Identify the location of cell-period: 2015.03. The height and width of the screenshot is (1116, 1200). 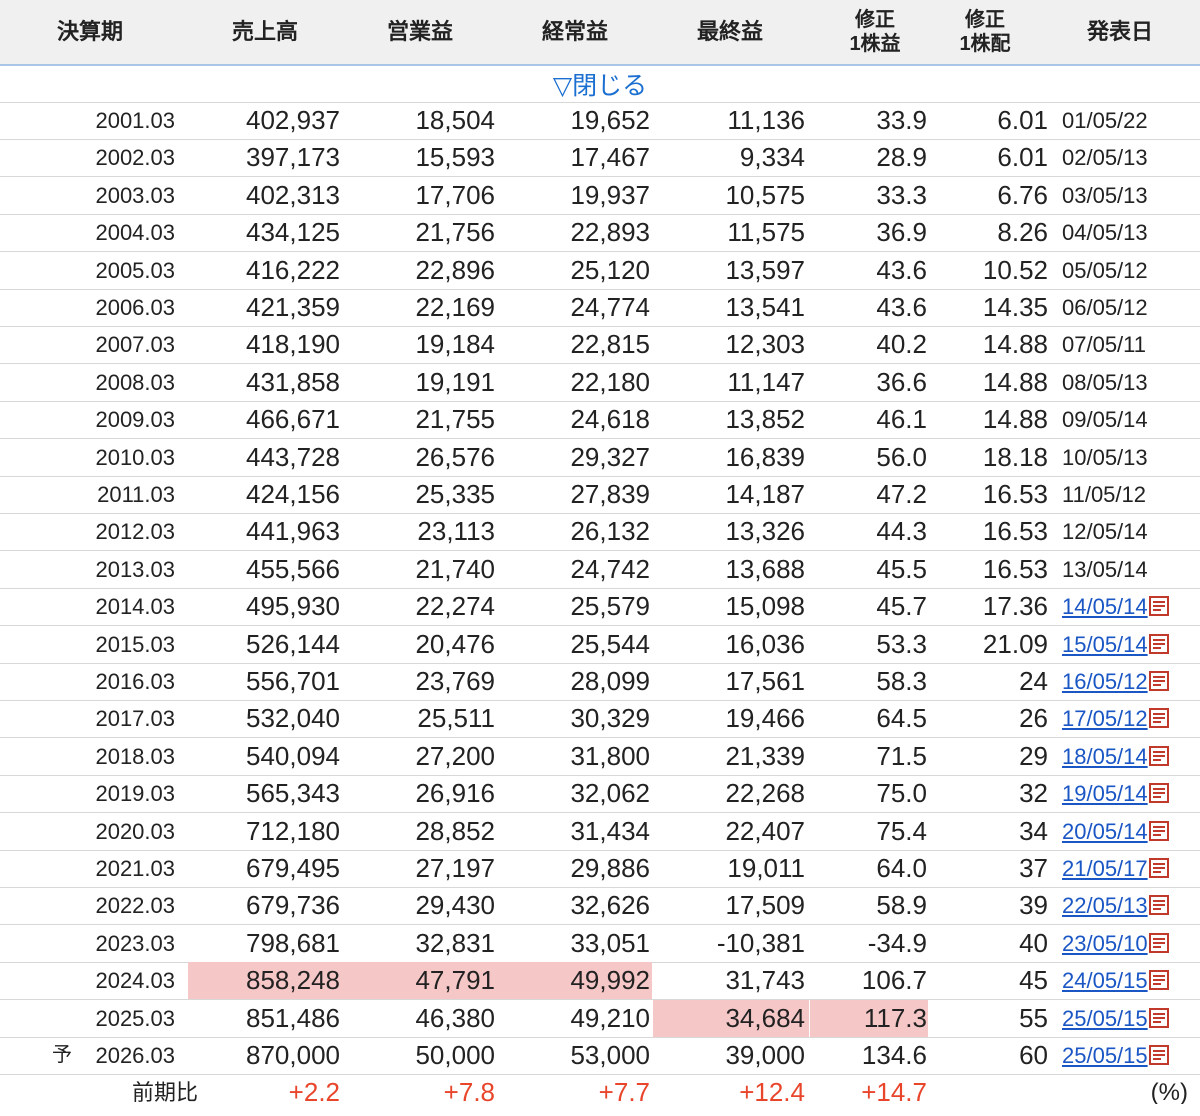
(135, 644).